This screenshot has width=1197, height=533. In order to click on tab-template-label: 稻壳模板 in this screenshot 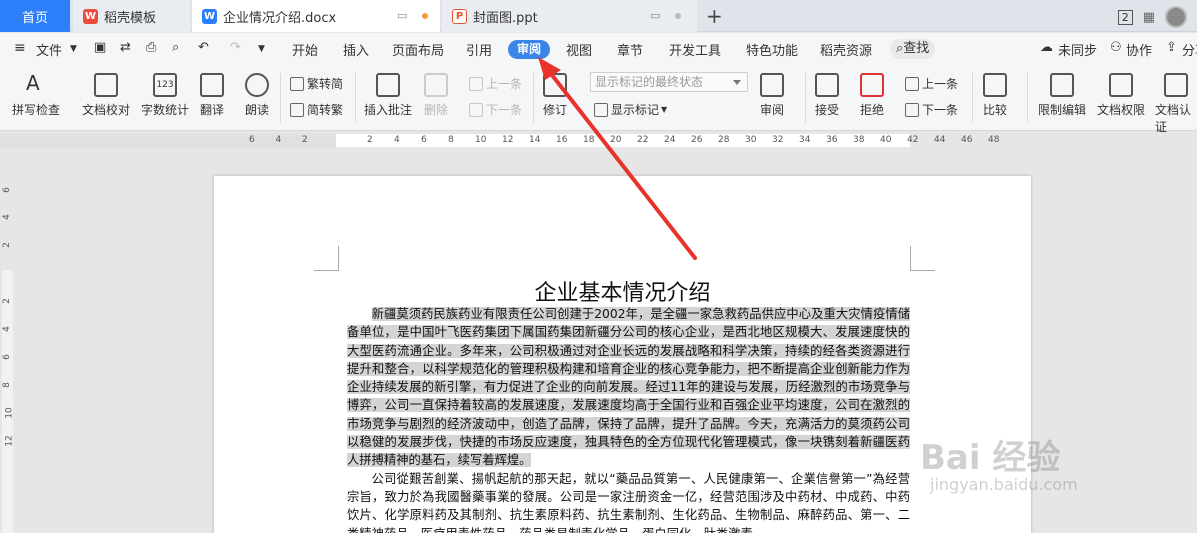, I will do `click(130, 18)`.